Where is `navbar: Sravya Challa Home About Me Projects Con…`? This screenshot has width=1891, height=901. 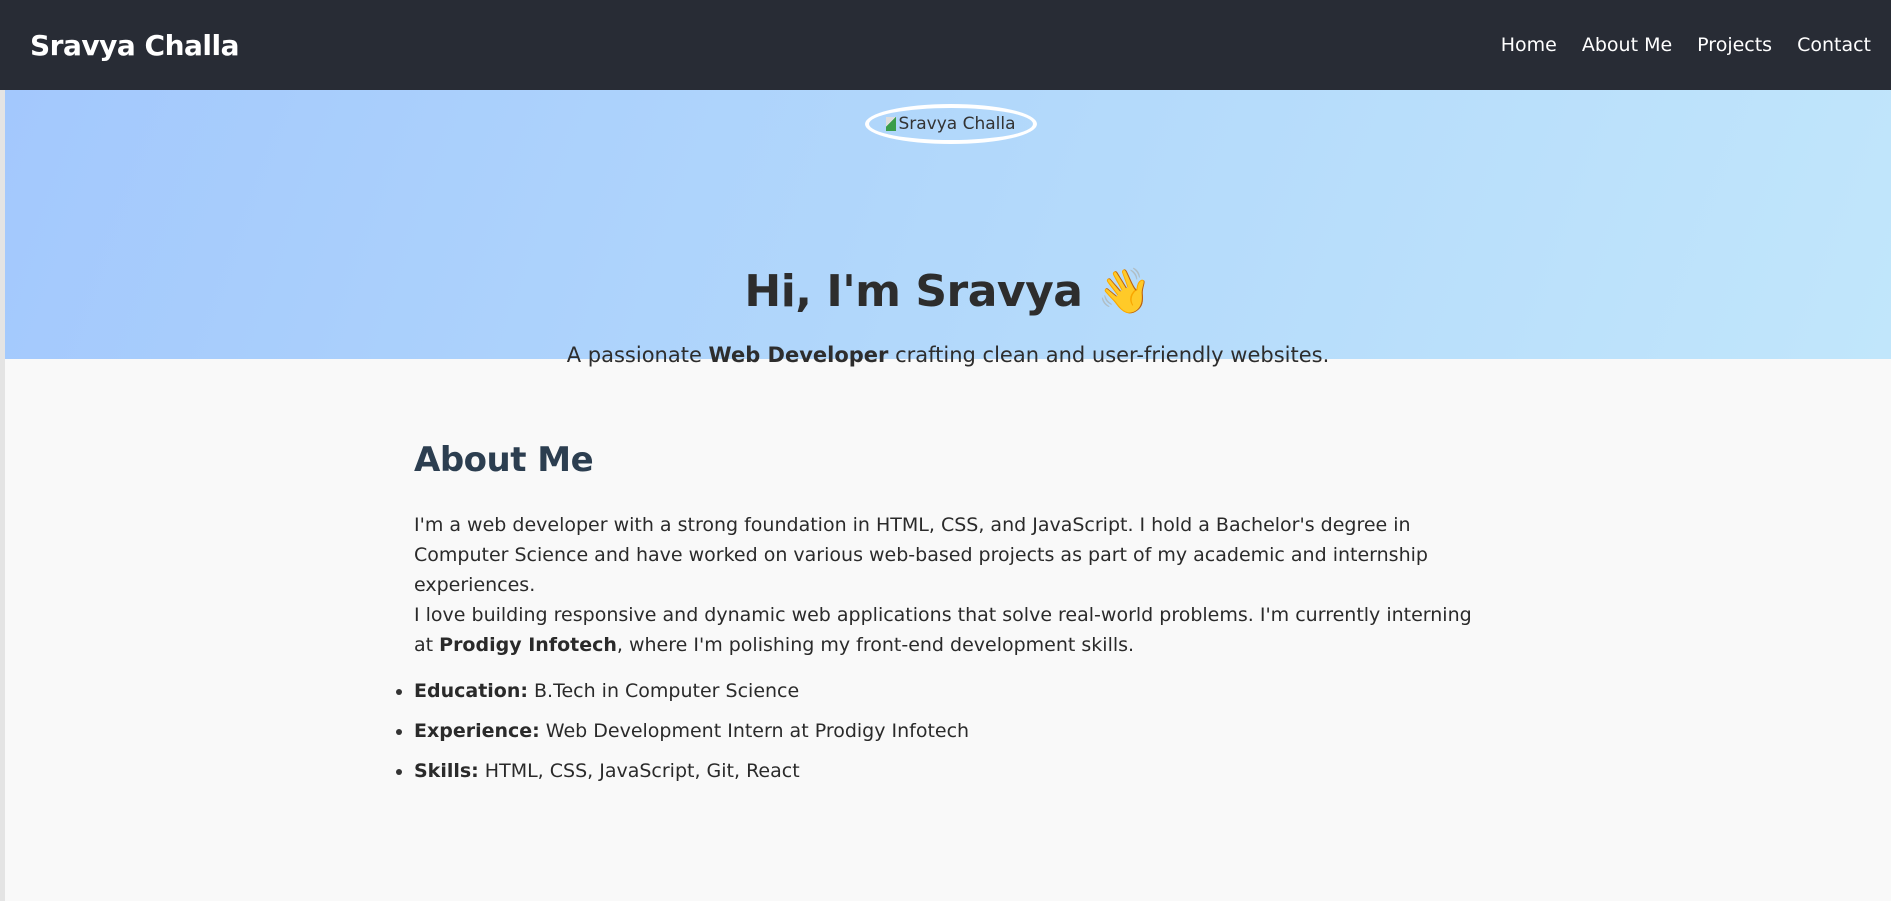 navbar: Sravya Challa Home About Me Projects Con… is located at coordinates (945, 45).